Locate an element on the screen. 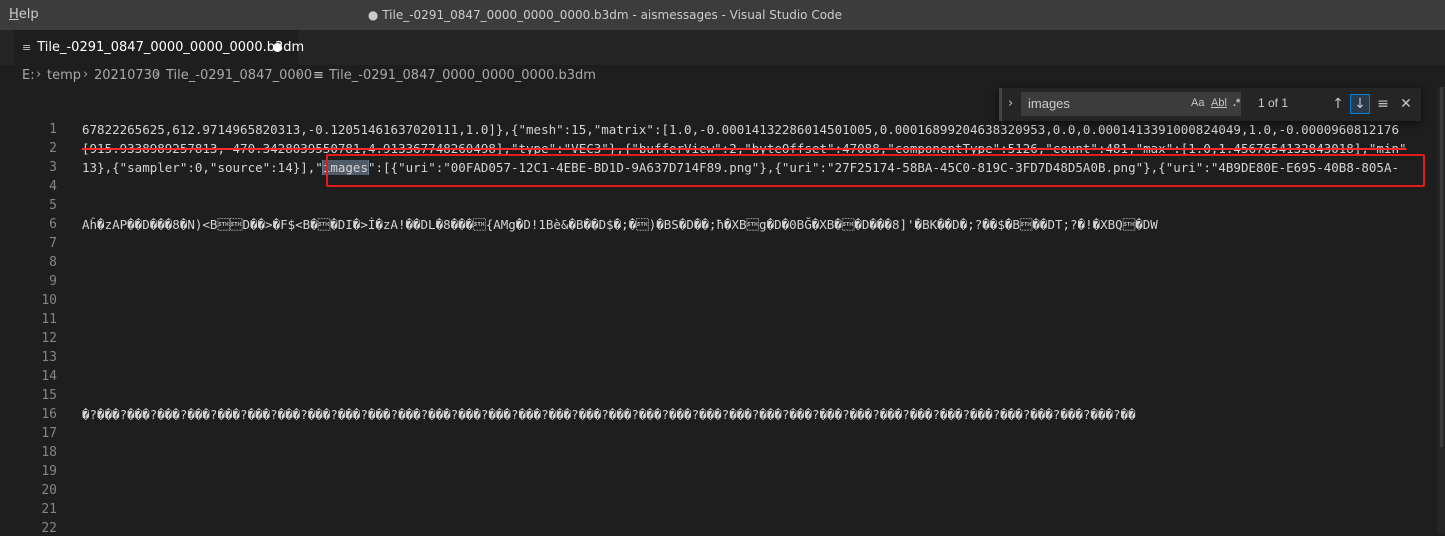 Image resolution: width=1445 pixels, height=536 pixels. tab-bar: ≡ Tile_-0291_0847_0000_0000_0000.b3dm is located at coordinates (722, 47).